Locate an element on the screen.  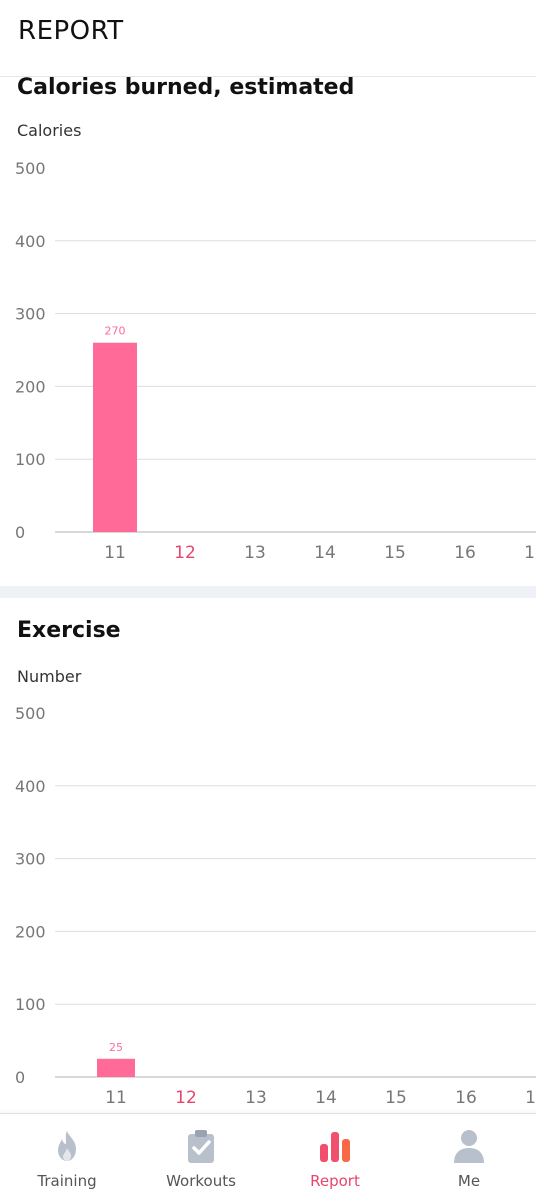
nav-label-report: Report is located at coordinates (335, 1181).